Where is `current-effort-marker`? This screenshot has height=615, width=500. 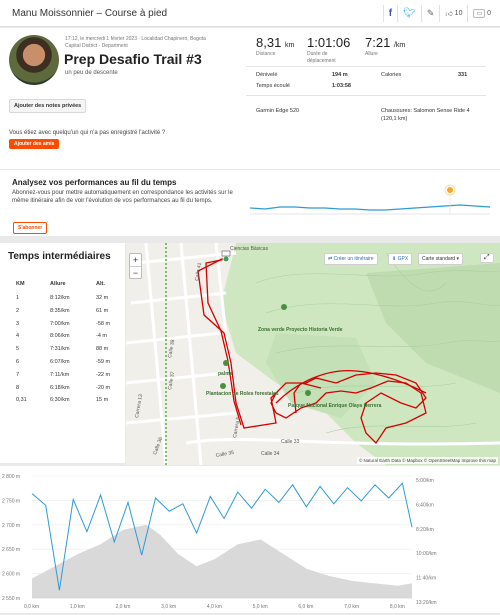 current-effort-marker is located at coordinates (450, 190).